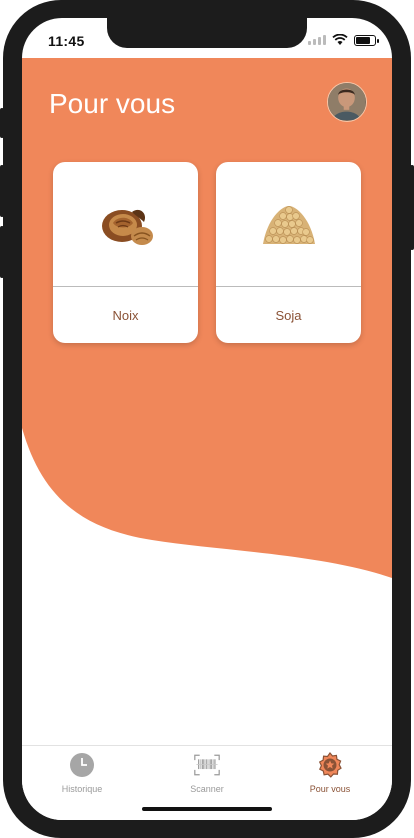 Image resolution: width=414 pixels, height=838 pixels. I want to click on home-indicator, so click(207, 809).